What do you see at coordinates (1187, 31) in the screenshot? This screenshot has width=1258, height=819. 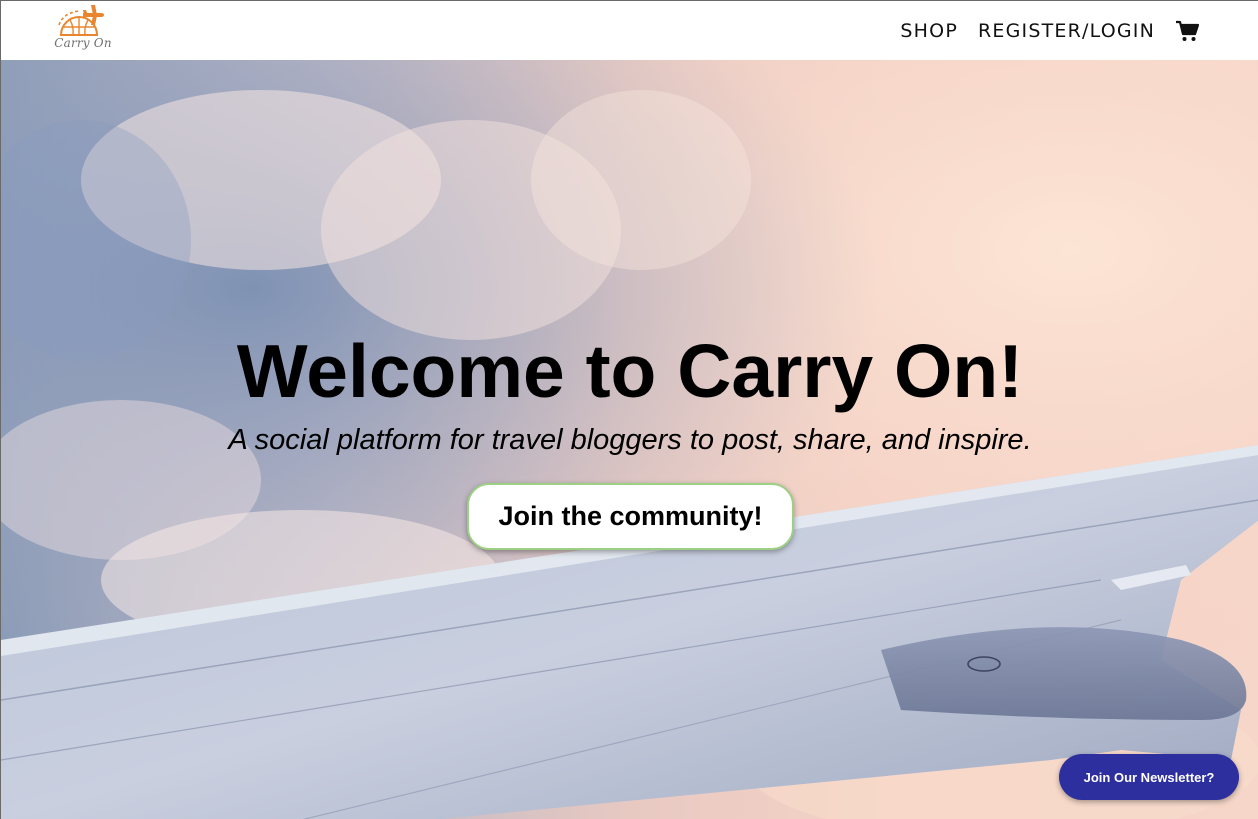 I see `shopping-cart-icon` at bounding box center [1187, 31].